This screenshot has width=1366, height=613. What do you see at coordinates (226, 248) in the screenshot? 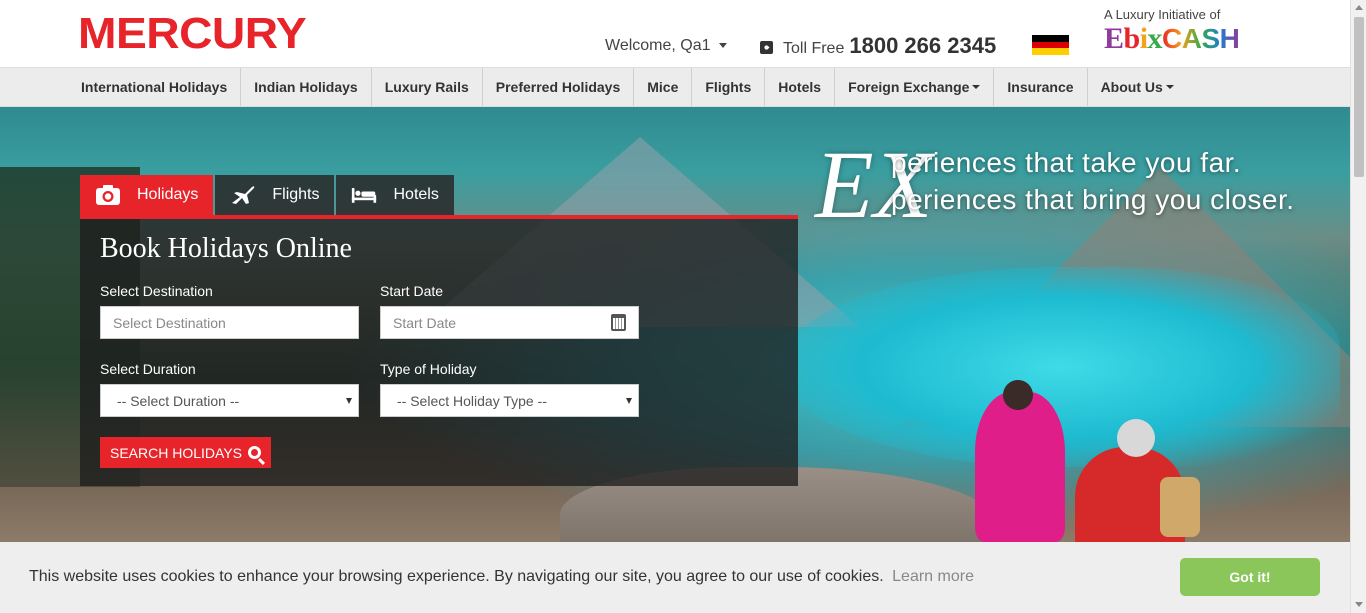
I see `form-title: Book Holidays Online` at bounding box center [226, 248].